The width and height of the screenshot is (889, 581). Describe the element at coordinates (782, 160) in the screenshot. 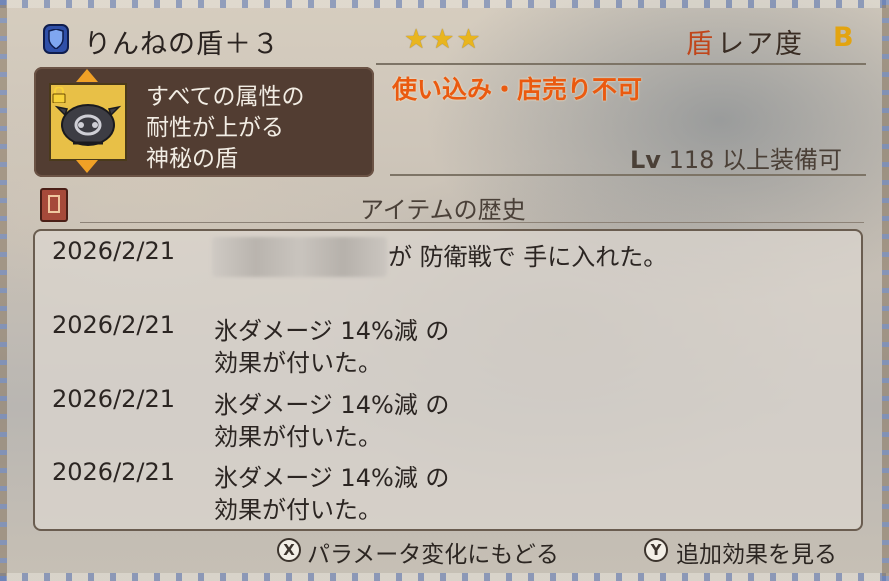

I see `level-suffix: 以上装備可` at that location.